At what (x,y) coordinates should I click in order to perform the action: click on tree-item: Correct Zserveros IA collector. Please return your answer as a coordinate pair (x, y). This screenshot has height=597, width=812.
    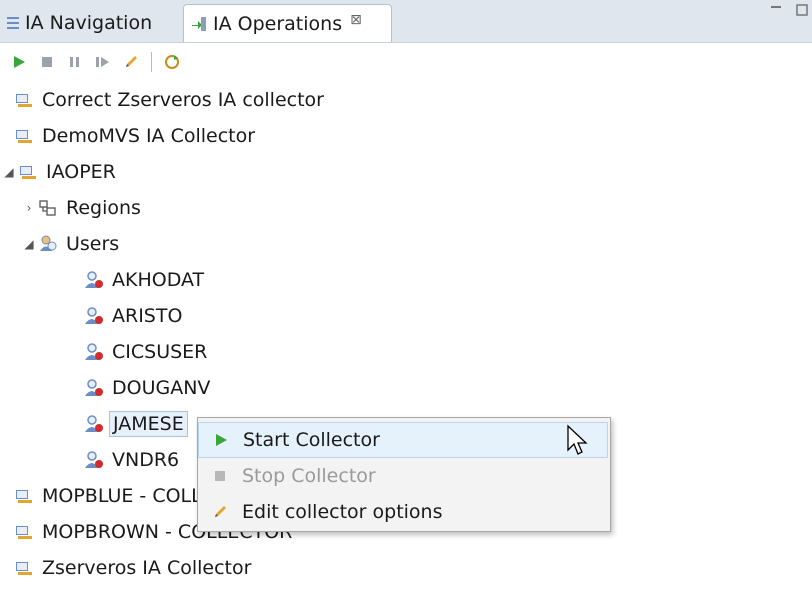
    Looking at the image, I should click on (170, 100).